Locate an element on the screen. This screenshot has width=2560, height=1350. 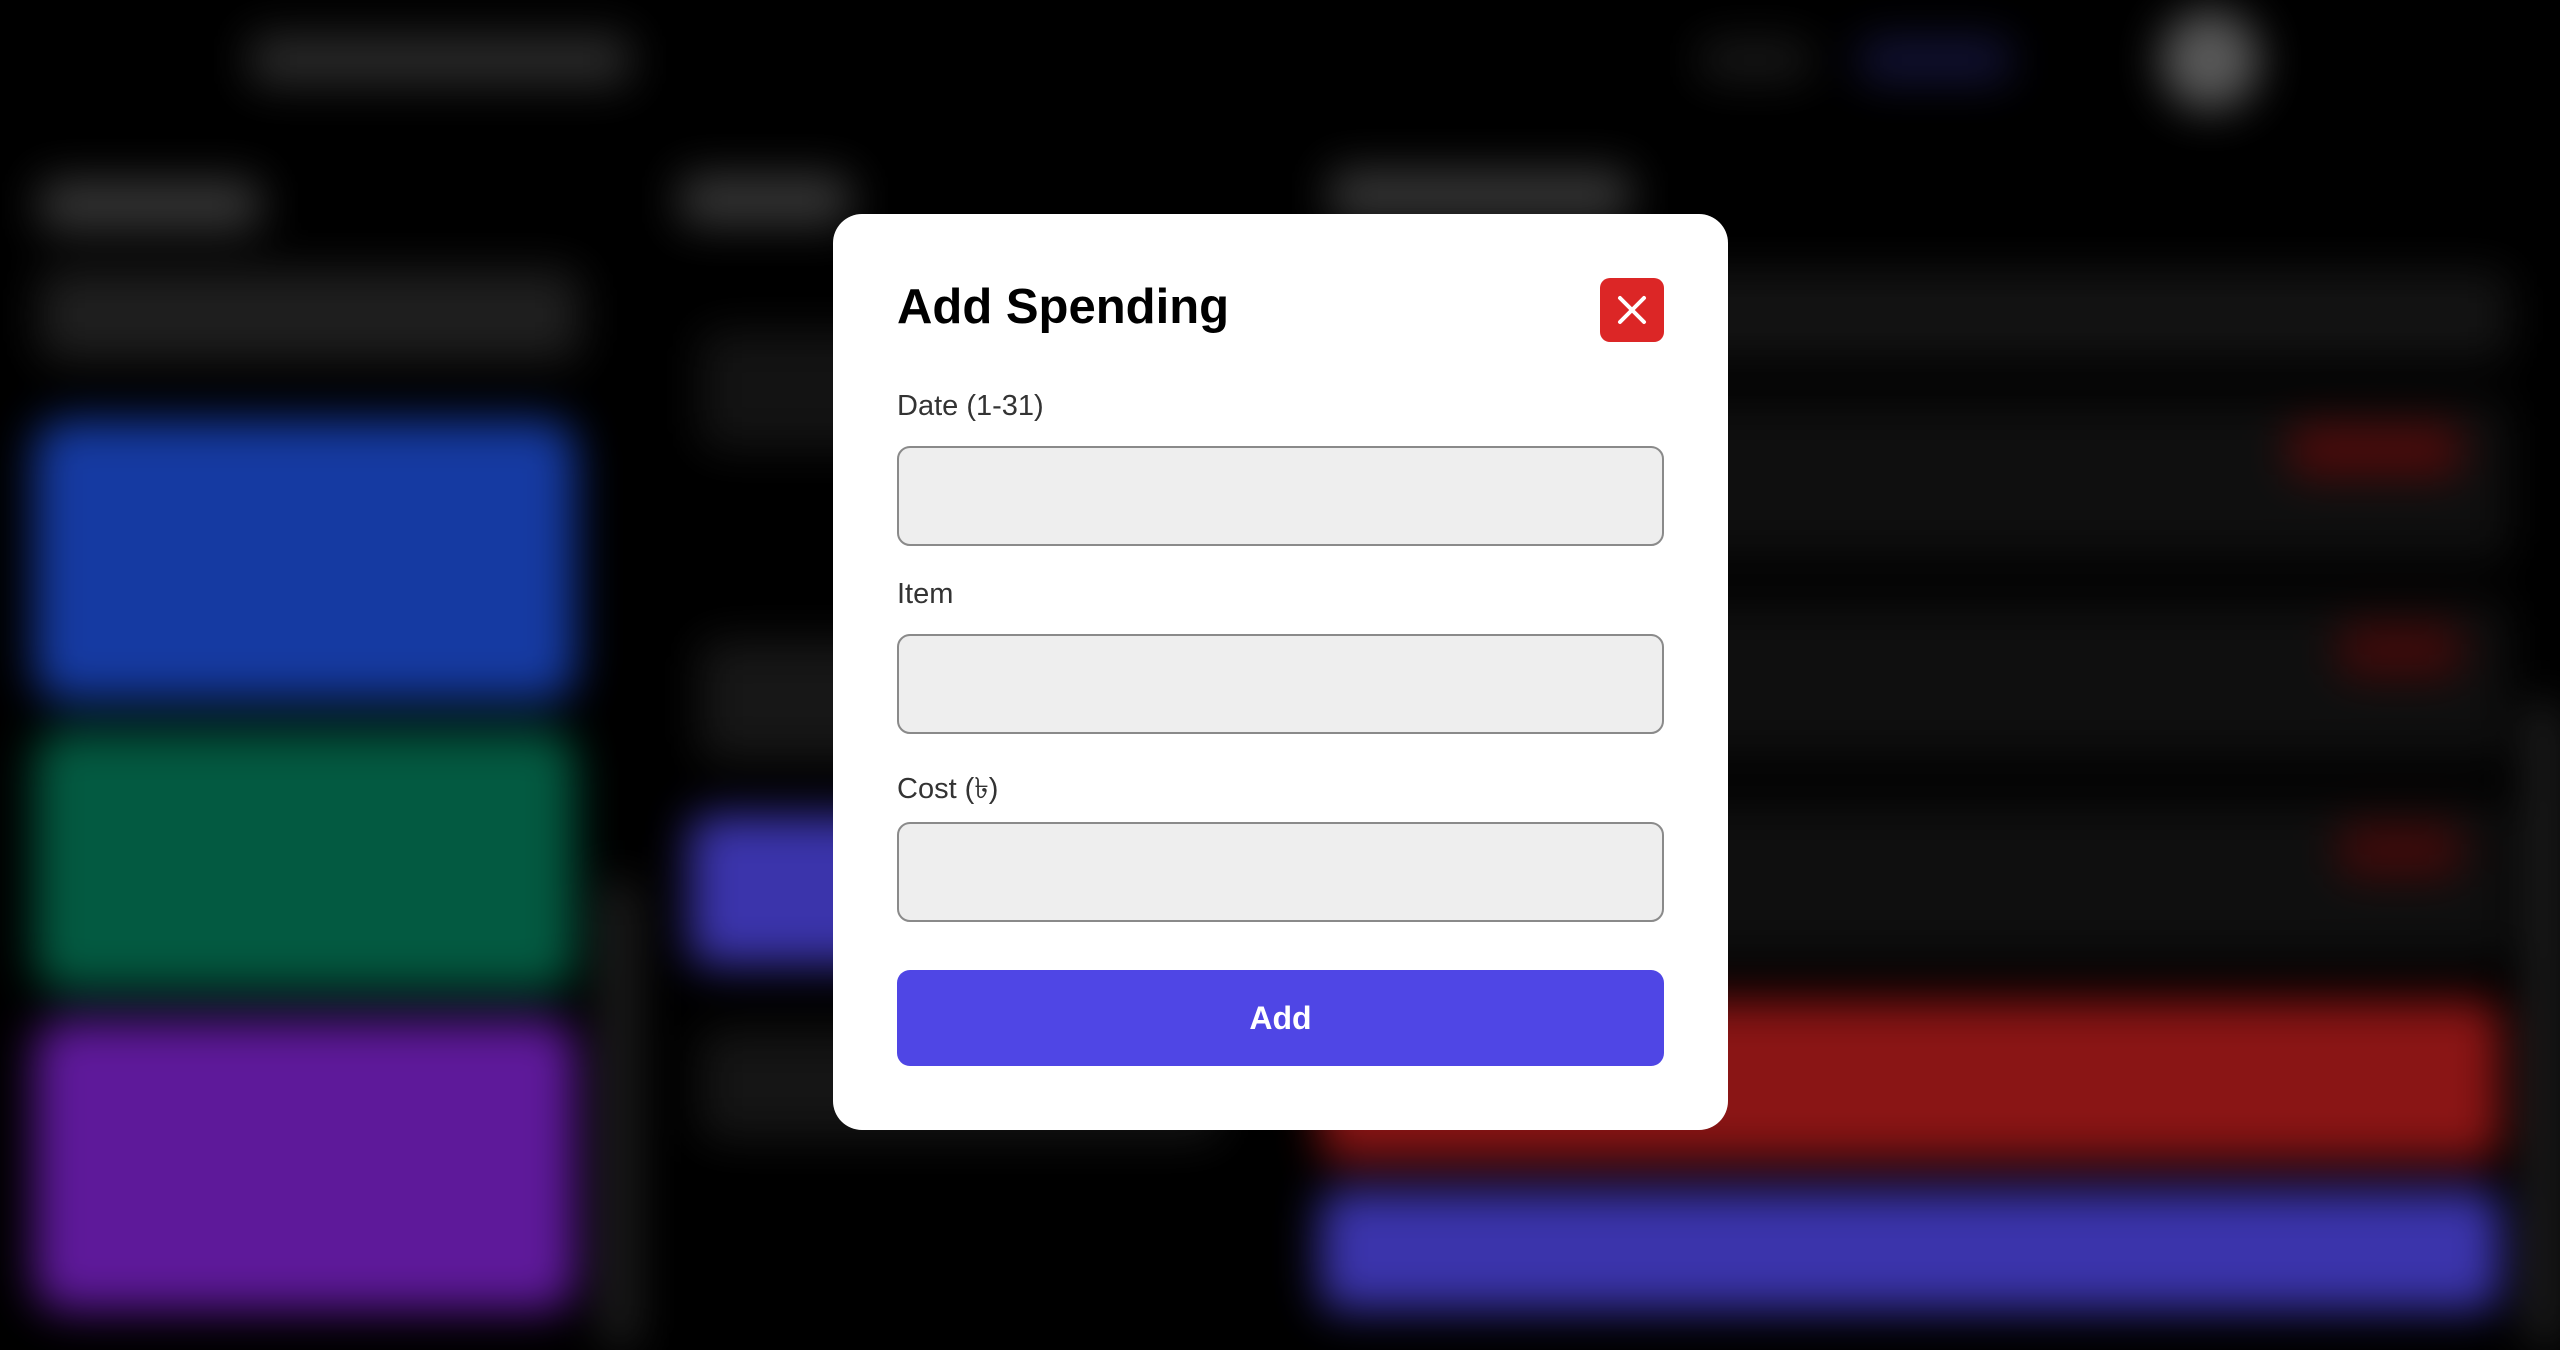
dialog-title: Add Spending is located at coordinates (1063, 307).